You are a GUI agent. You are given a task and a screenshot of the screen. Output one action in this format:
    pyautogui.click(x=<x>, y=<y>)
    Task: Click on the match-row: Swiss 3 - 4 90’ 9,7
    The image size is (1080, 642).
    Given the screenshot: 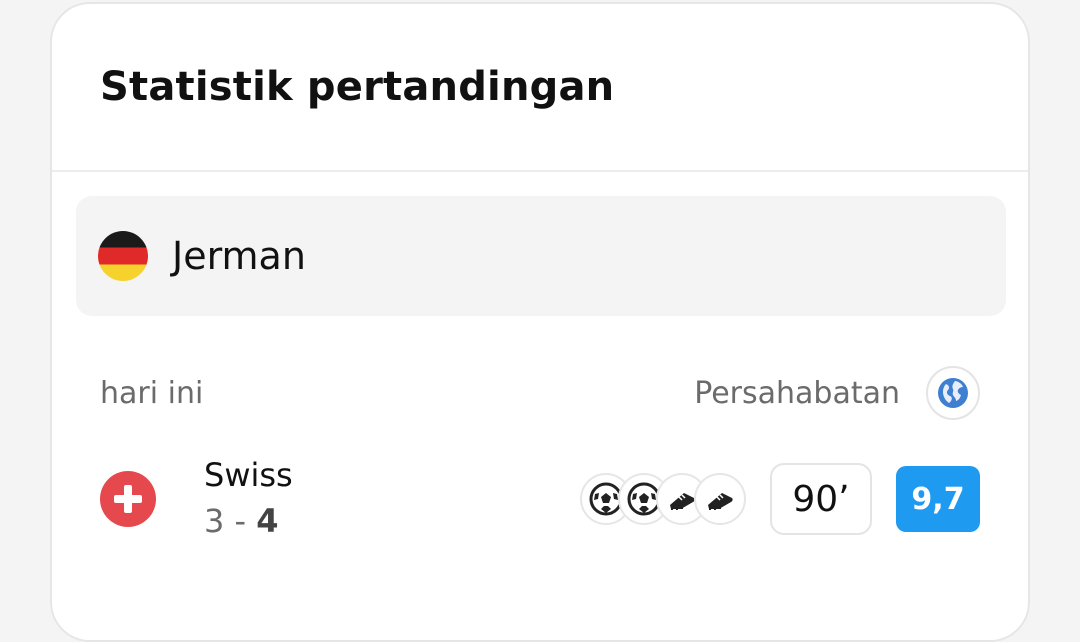 What is the action you would take?
    pyautogui.click(x=540, y=499)
    